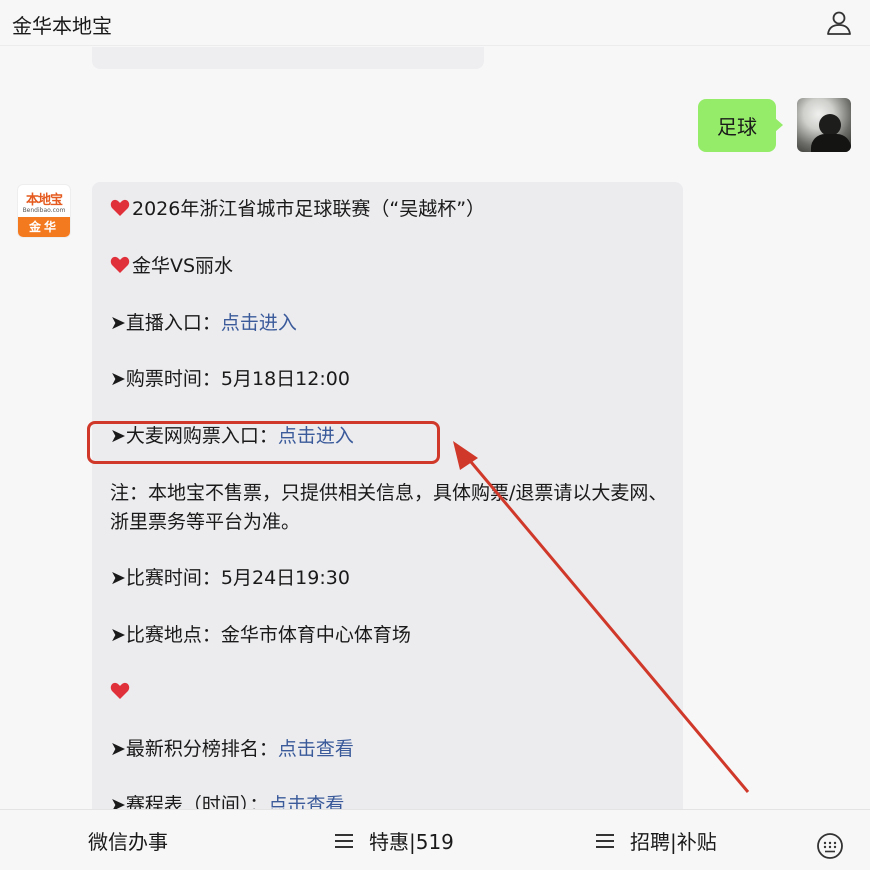 This screenshot has width=870, height=870. Describe the element at coordinates (260, 635) in the screenshot. I see `message-line-match-place: ➤比赛地点：金华市体育中心体育场` at that location.